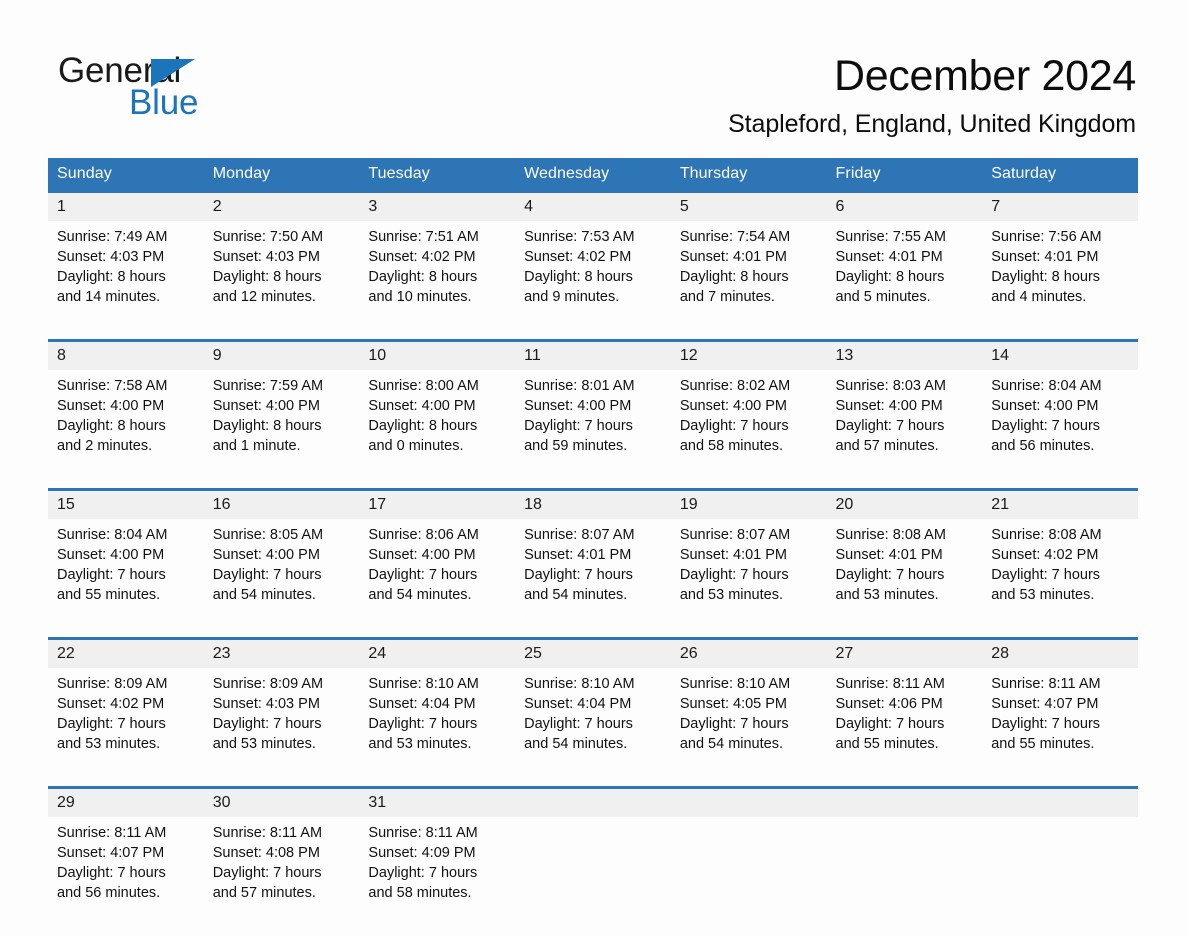 The width and height of the screenshot is (1188, 935). I want to click on day-number: 21, so click(1060, 505).